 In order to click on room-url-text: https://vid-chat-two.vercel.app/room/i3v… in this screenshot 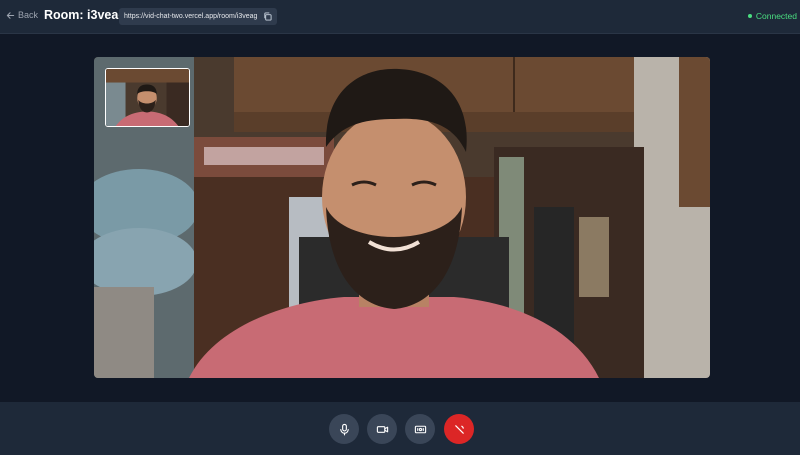, I will do `click(191, 16)`.